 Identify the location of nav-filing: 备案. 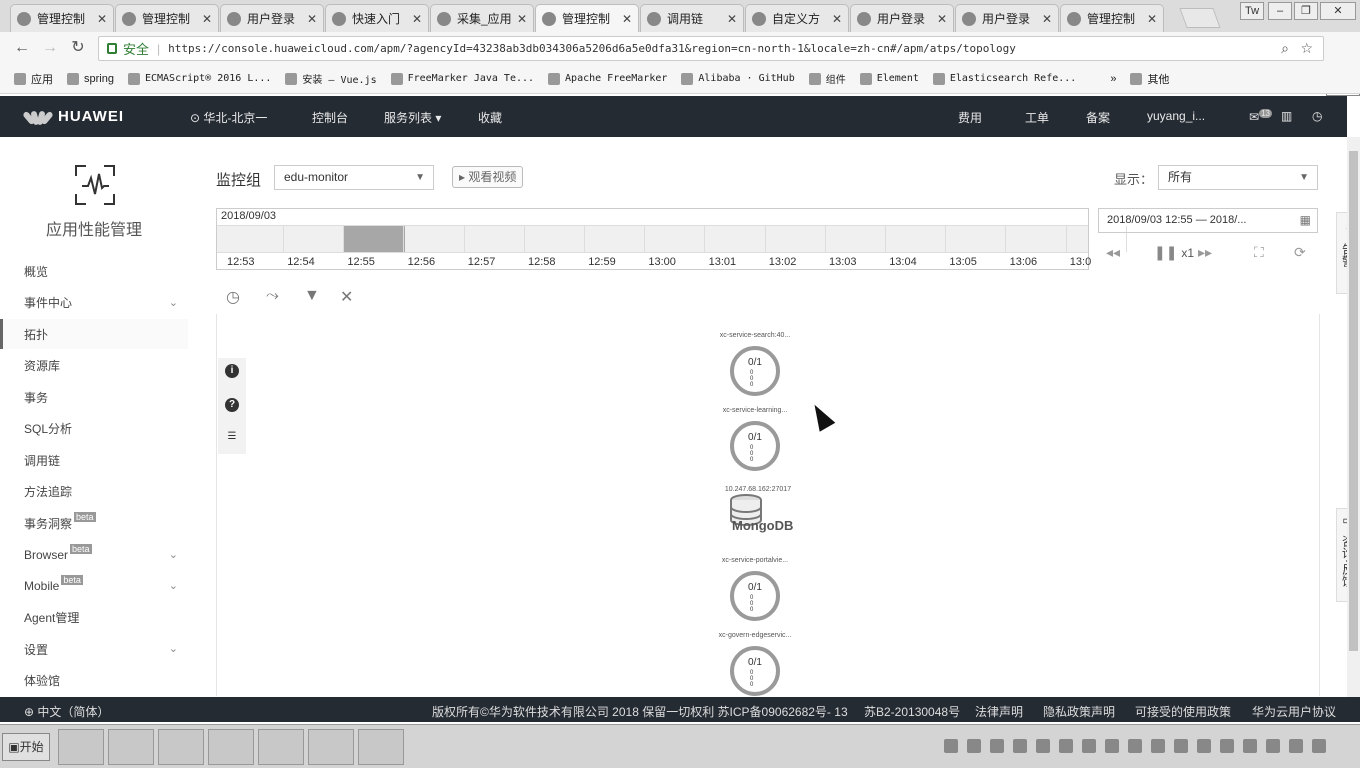
(1098, 117).